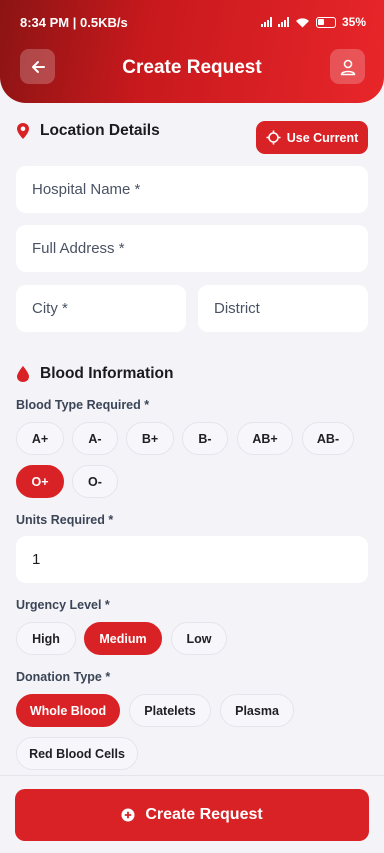 Image resolution: width=384 pixels, height=853 pixels. I want to click on urgency-low: Low, so click(199, 638).